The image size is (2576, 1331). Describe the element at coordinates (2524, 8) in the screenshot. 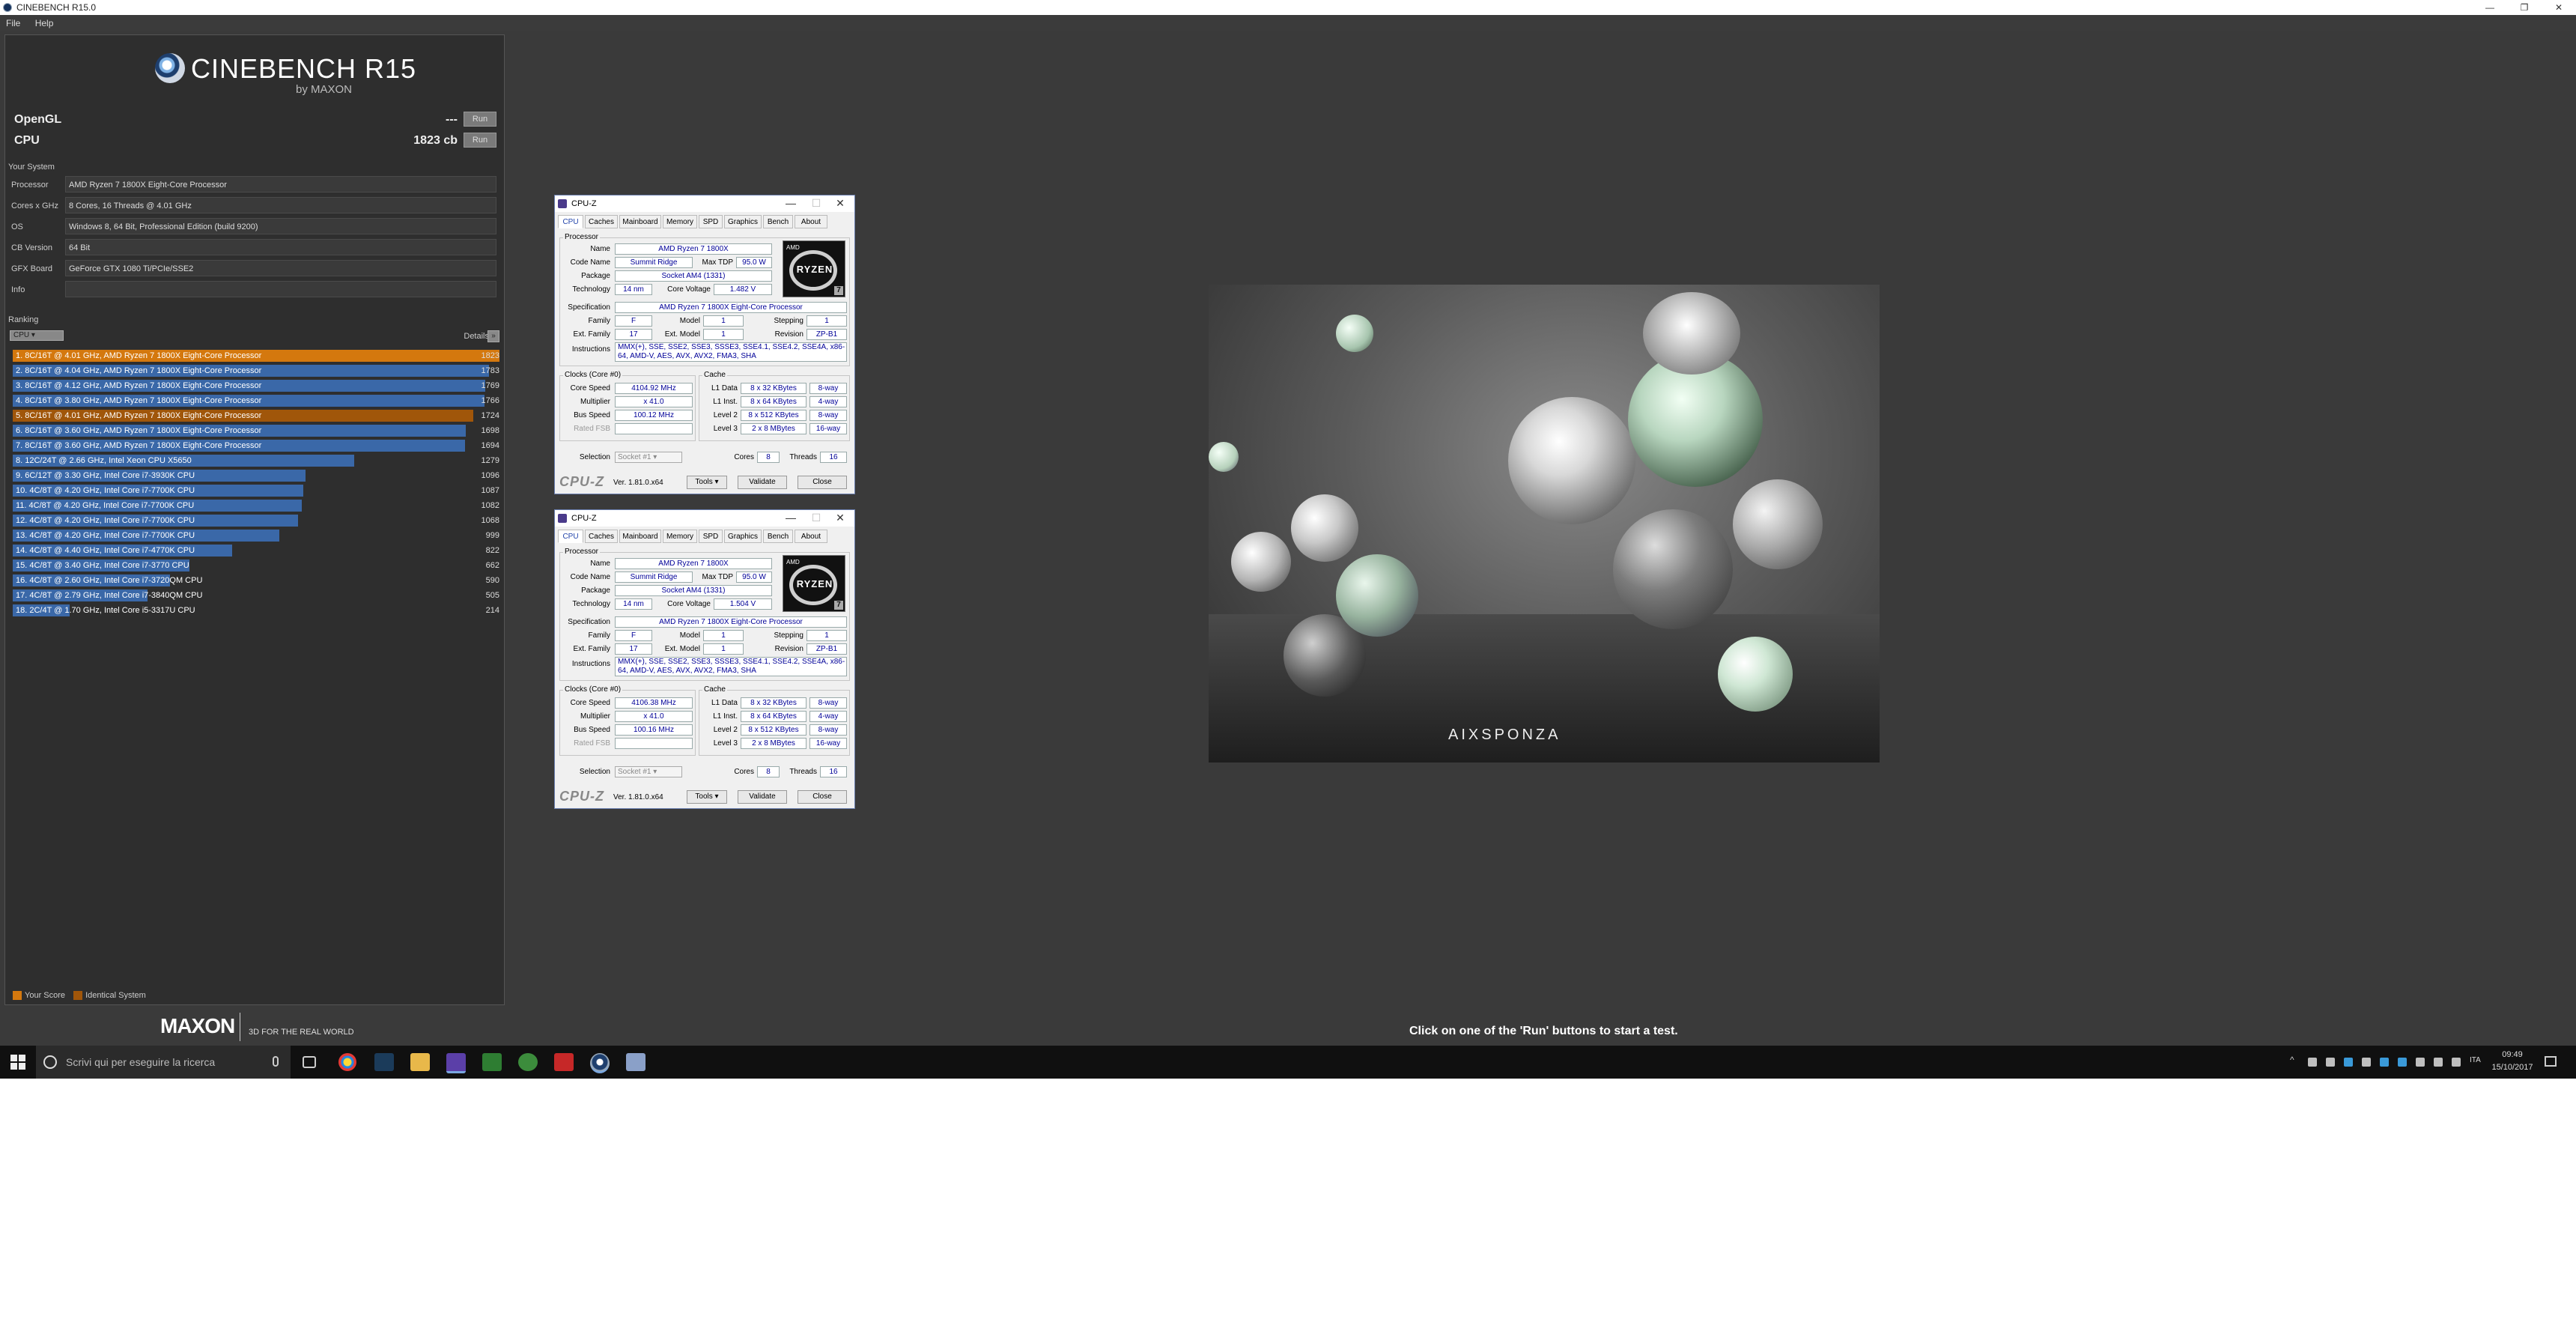

I see `maximize-icon: ❐` at that location.